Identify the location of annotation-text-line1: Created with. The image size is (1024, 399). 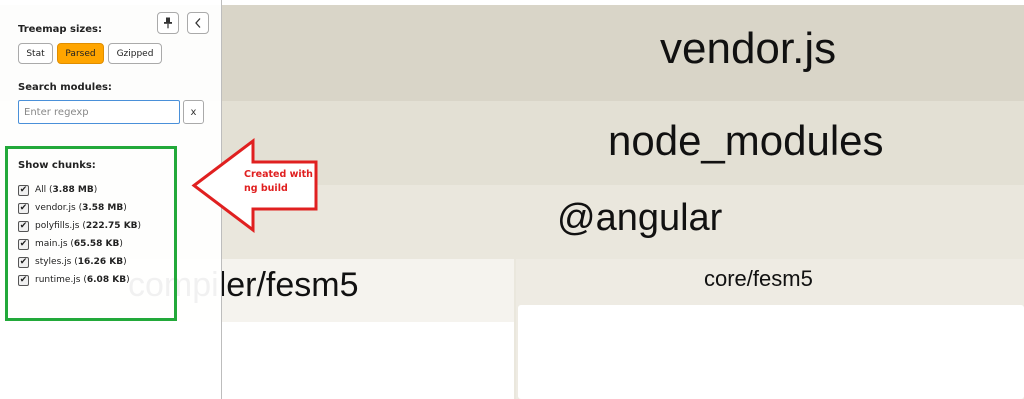
(278, 174).